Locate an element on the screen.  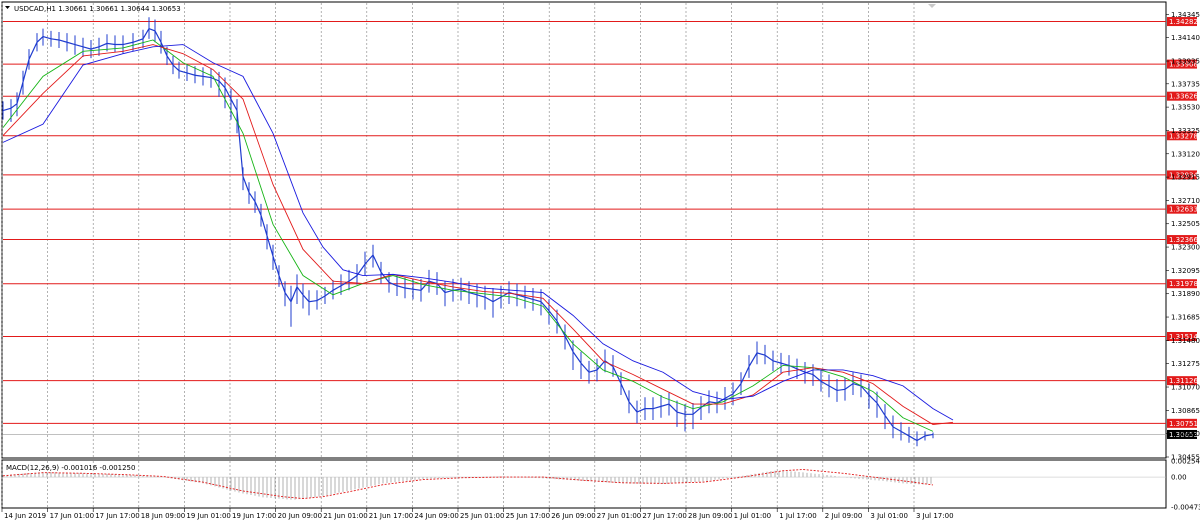
y-tick-label: 1.32710 is located at coordinates (1185, 201).